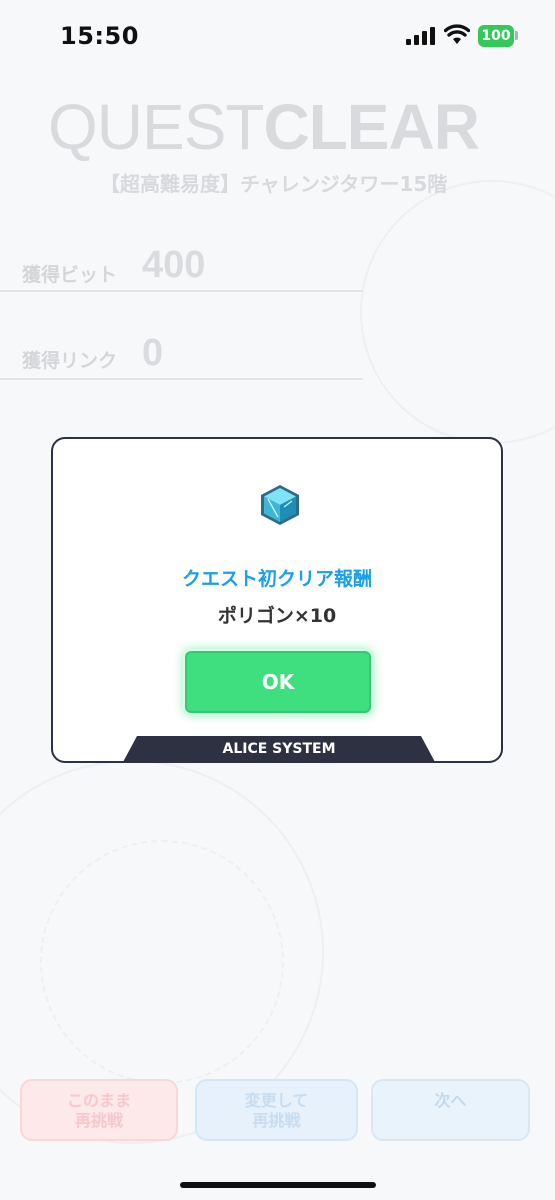 This screenshot has width=555, height=1200. I want to click on dialog-title: クエスト初クリア報酬, so click(276, 579).